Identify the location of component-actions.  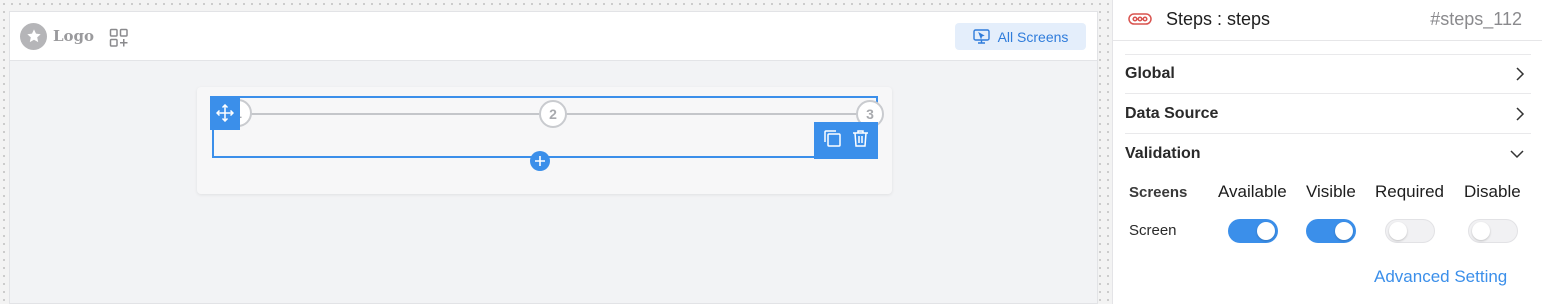
(846, 140).